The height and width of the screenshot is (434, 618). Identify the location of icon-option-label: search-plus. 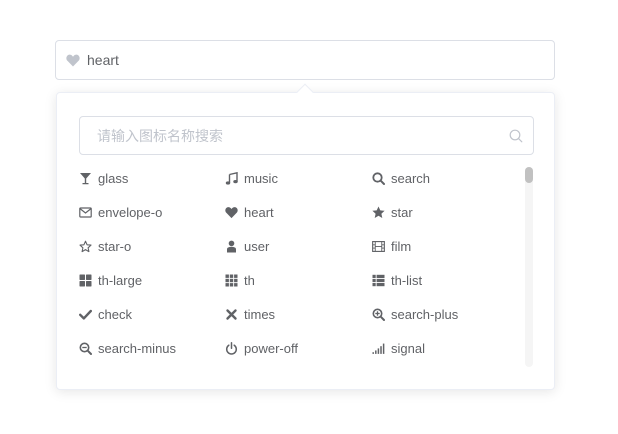
(425, 314).